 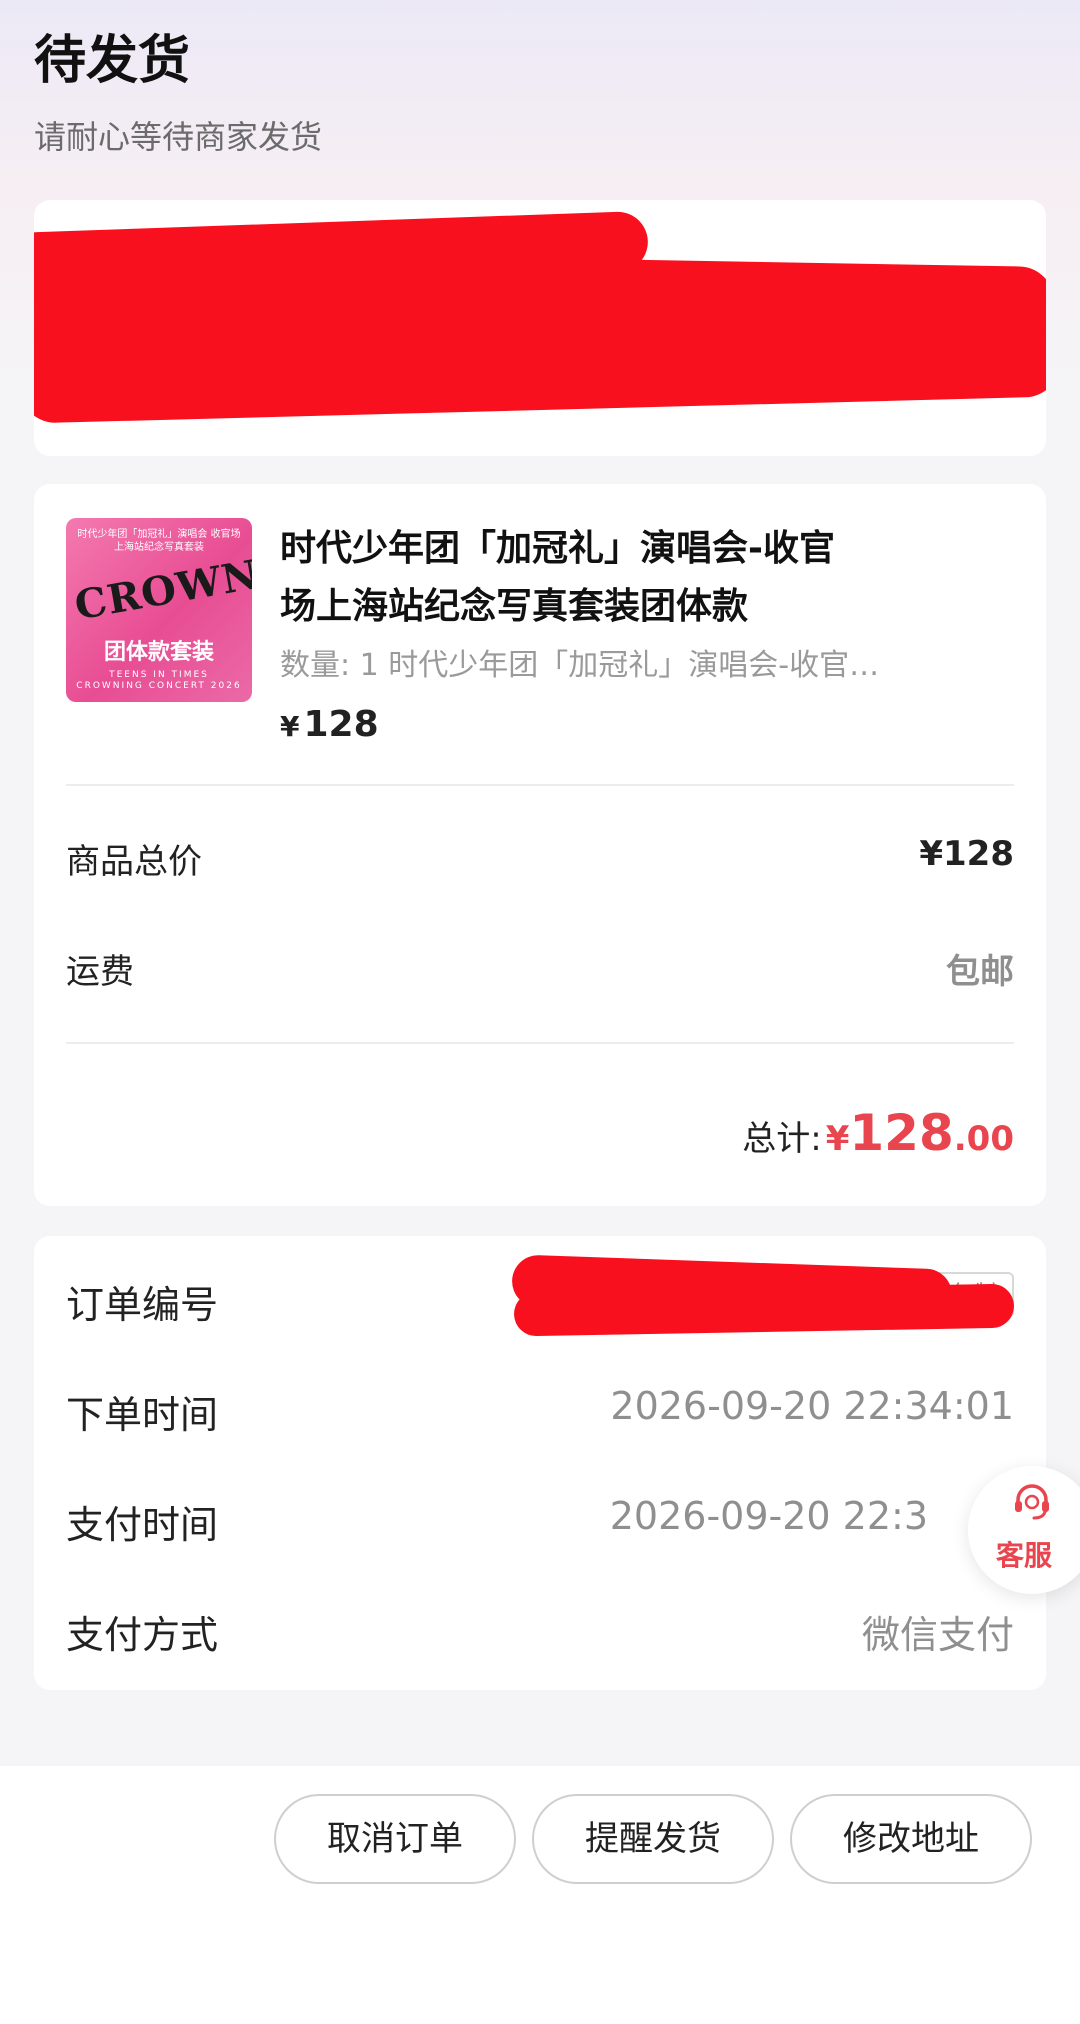 What do you see at coordinates (768, 1516) in the screenshot?
I see `payment-time-value: 2026-09-20 22:3` at bounding box center [768, 1516].